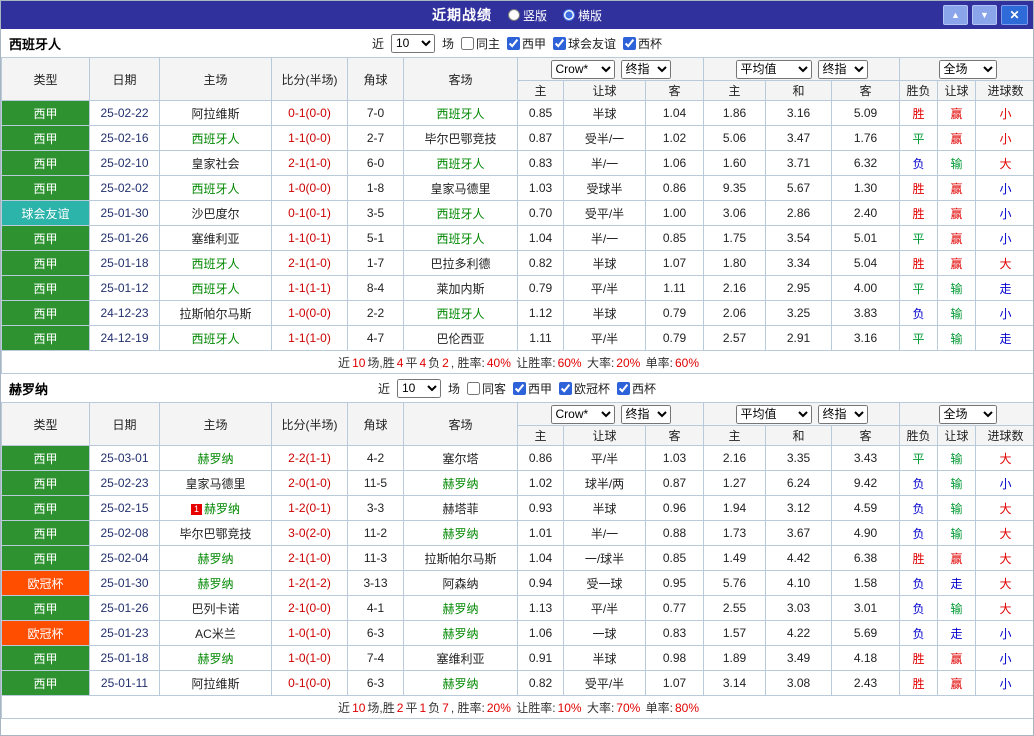  I want to click on move-up-button: ▲, so click(955, 15).